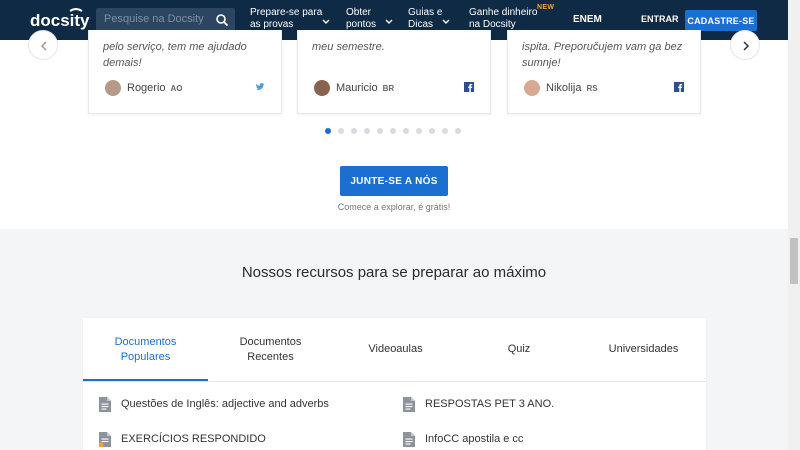 Image resolution: width=800 pixels, height=450 pixels. I want to click on scrollbar-thumb, so click(794, 261).